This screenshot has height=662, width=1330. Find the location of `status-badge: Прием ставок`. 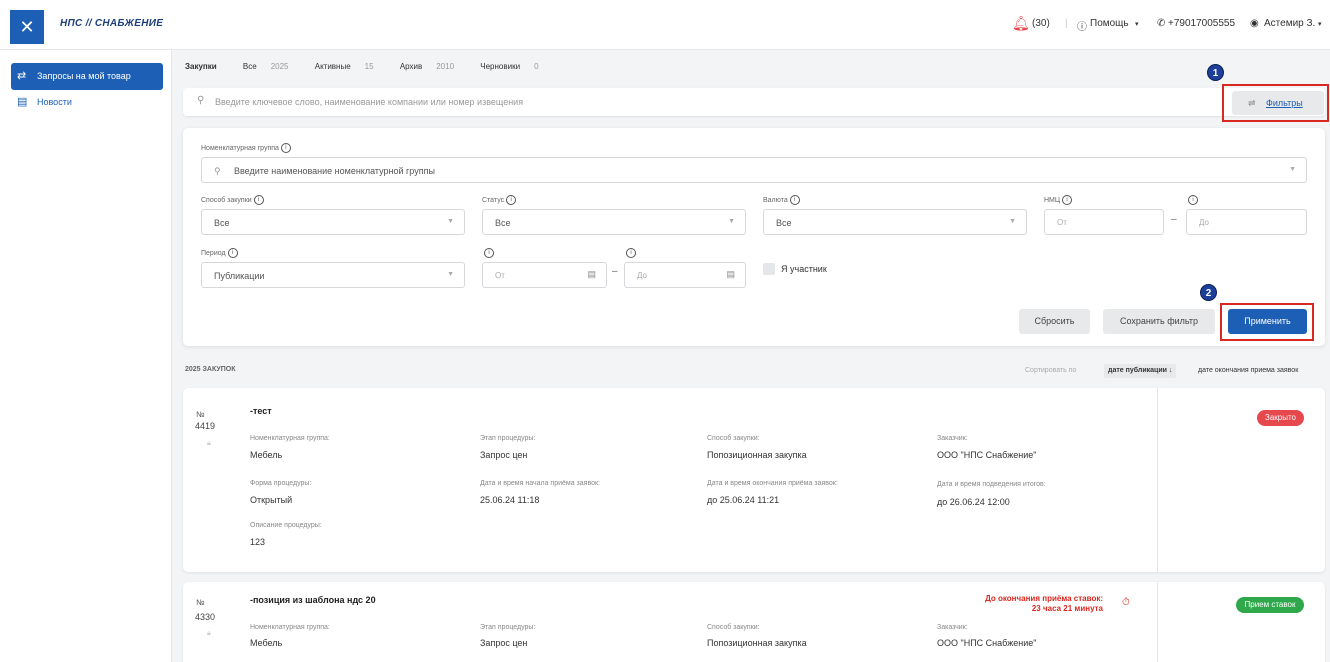

status-badge: Прием ставок is located at coordinates (1270, 605).